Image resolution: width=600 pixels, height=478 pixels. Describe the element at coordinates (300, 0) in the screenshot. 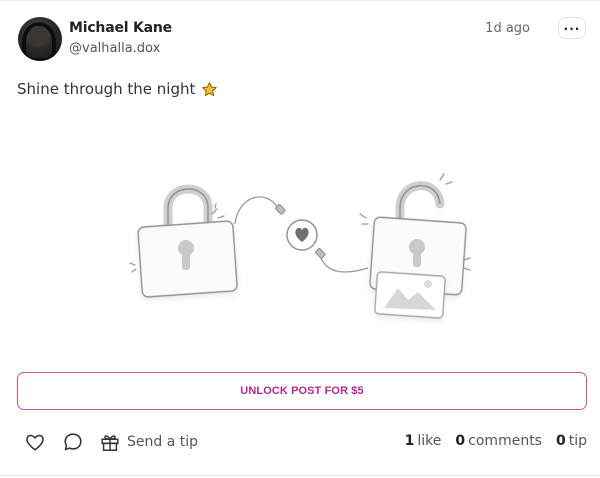

I see `top-divider` at that location.